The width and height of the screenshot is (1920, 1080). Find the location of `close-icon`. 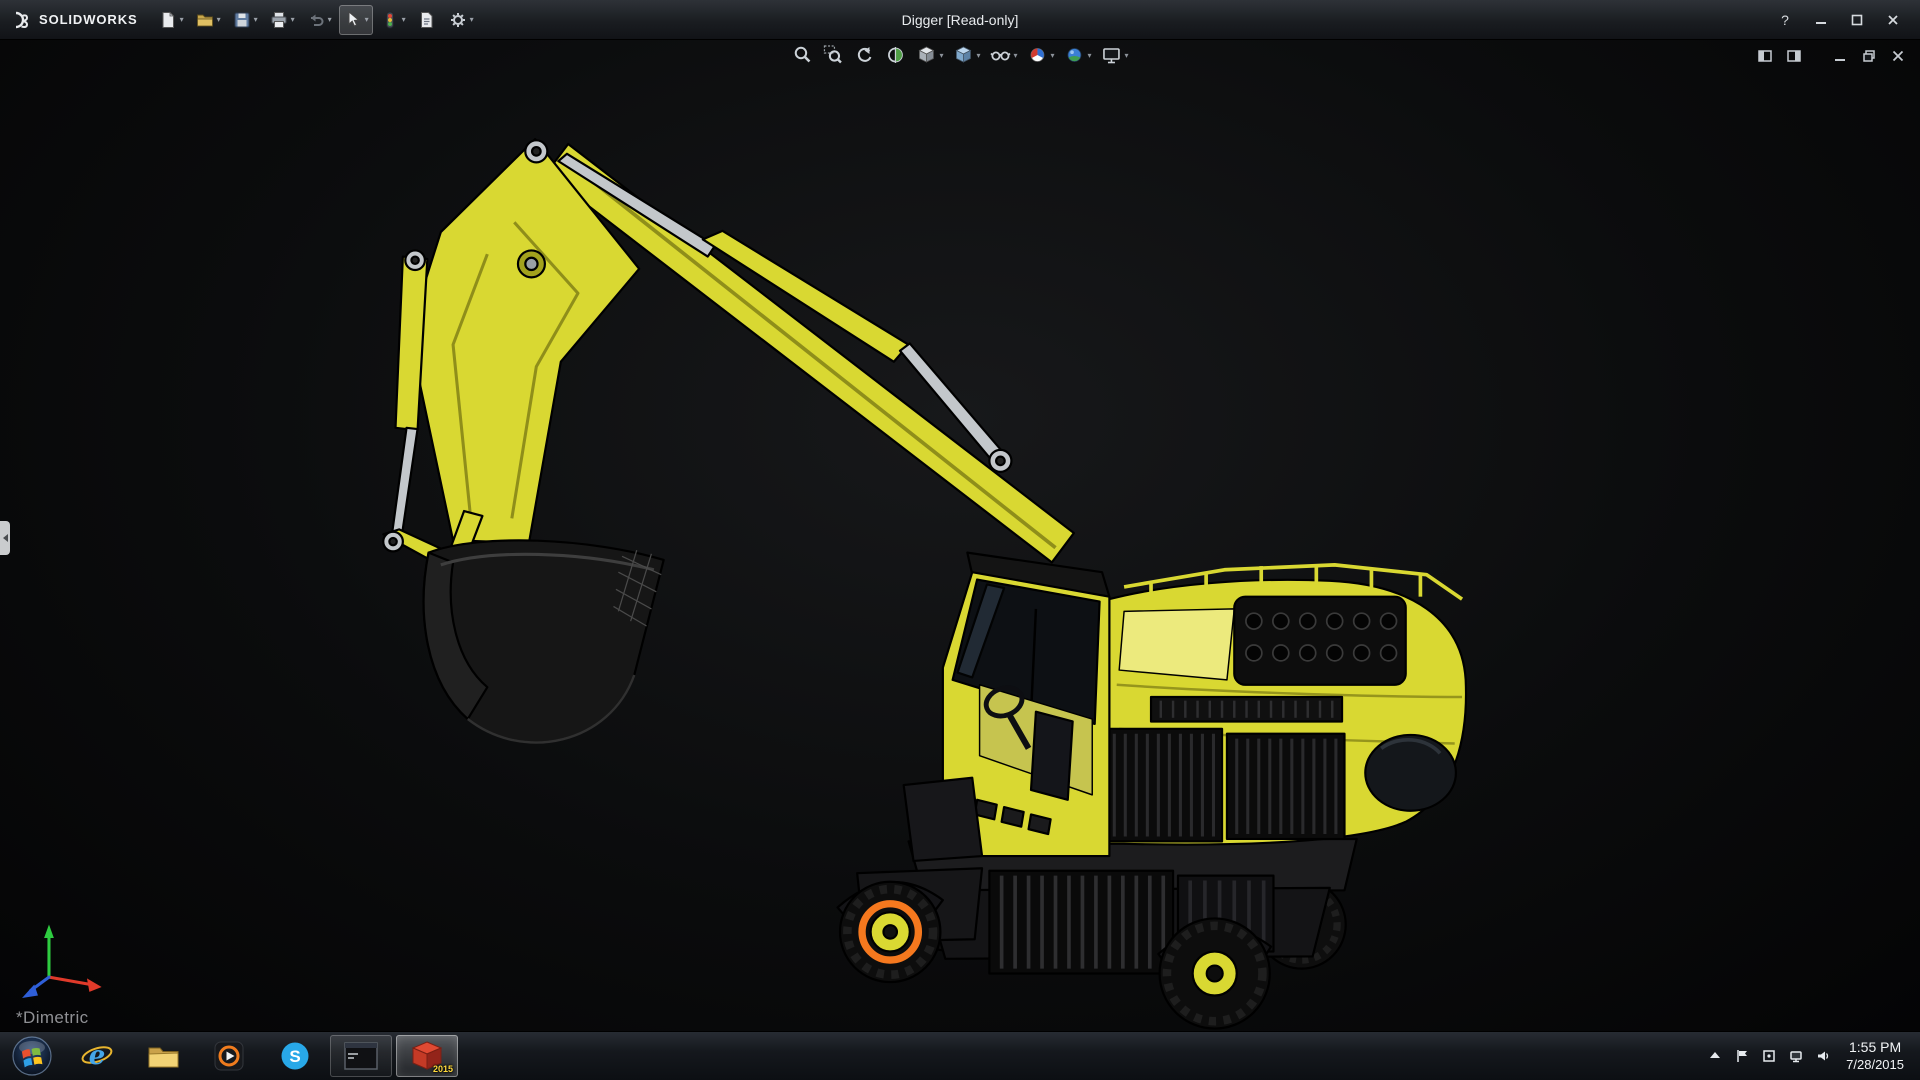

close-icon is located at coordinates (1893, 19).